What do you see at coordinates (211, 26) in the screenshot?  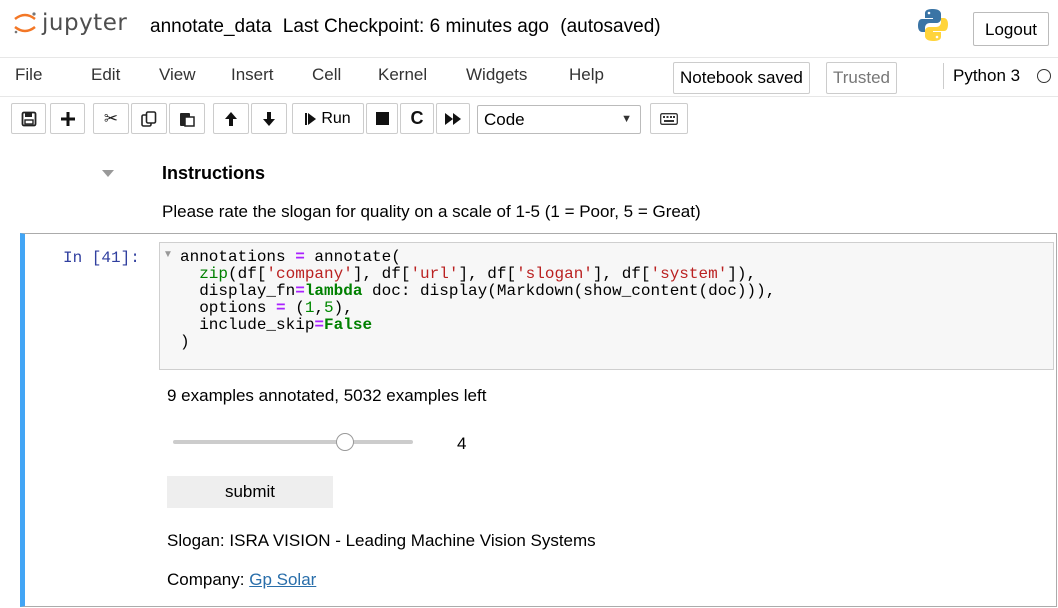 I see `notebook-name: annotate_data` at bounding box center [211, 26].